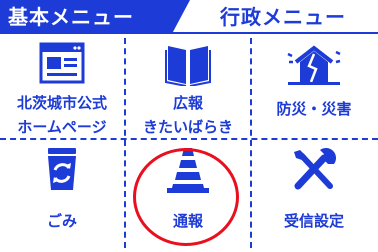 This screenshot has width=378, height=252. What do you see at coordinates (314, 172) in the screenshot?
I see `tools-icon` at bounding box center [314, 172].